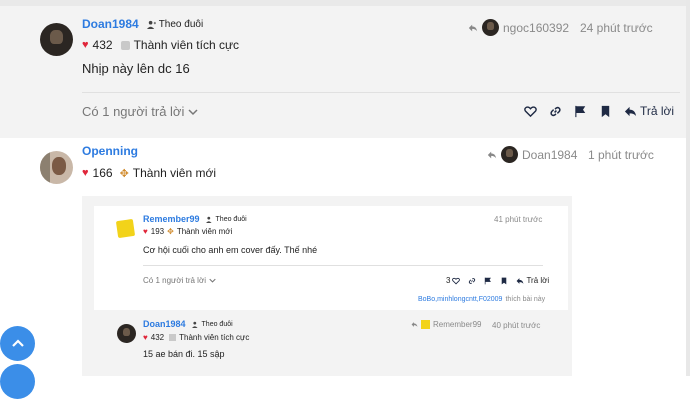  I want to click on author-meta: ♥ 193 ✥ Thành viên mới, so click(187, 231).